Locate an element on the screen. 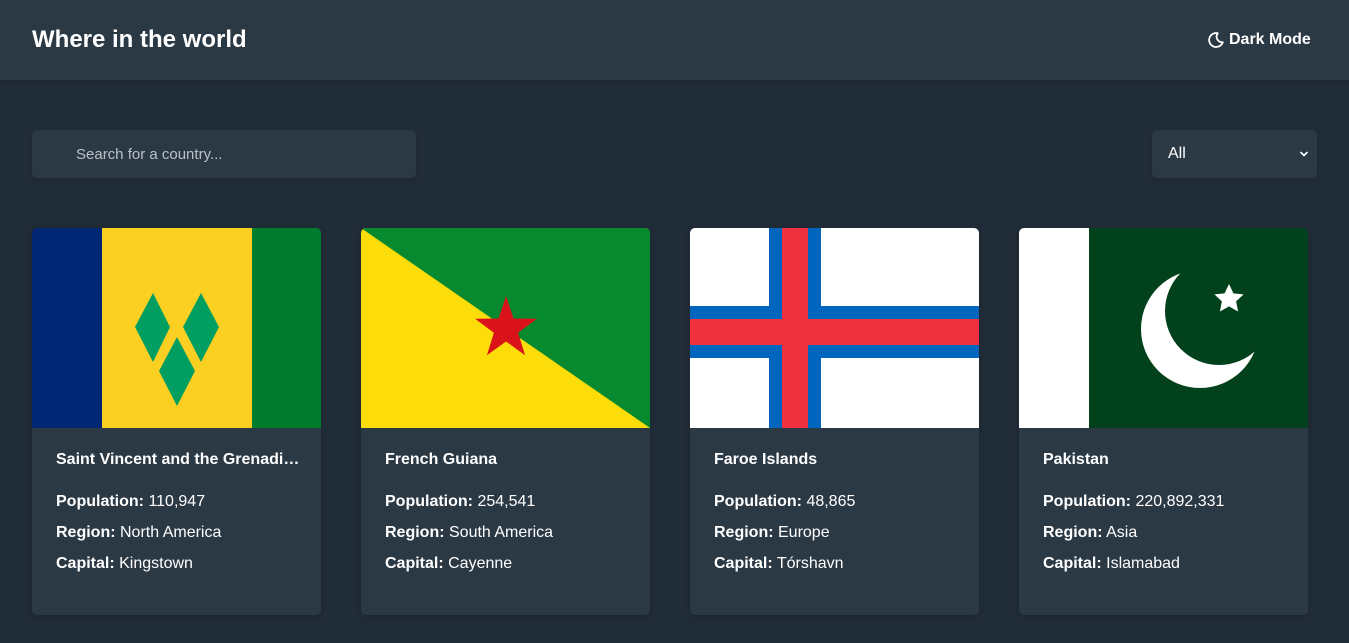 This screenshot has width=1349, height=643. pakistan-flag is located at coordinates (1163, 328).